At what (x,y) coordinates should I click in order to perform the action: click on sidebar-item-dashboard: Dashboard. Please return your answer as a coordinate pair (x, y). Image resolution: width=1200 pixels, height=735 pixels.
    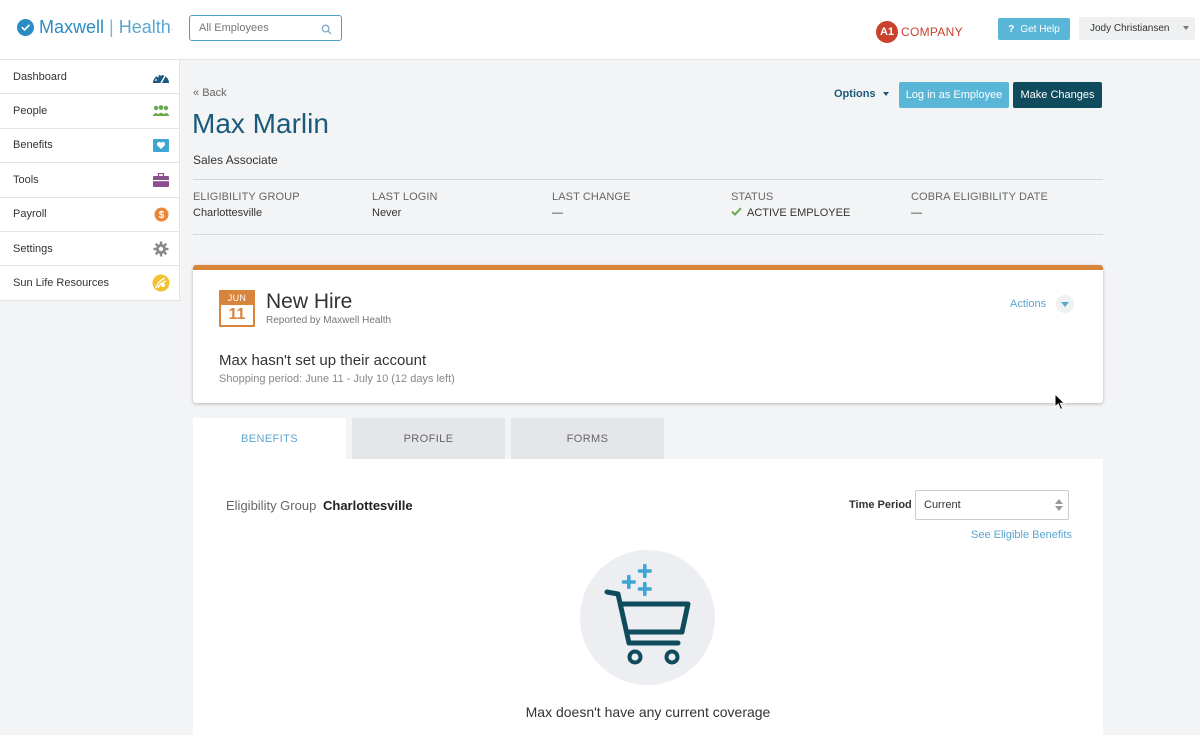
    Looking at the image, I should click on (89, 77).